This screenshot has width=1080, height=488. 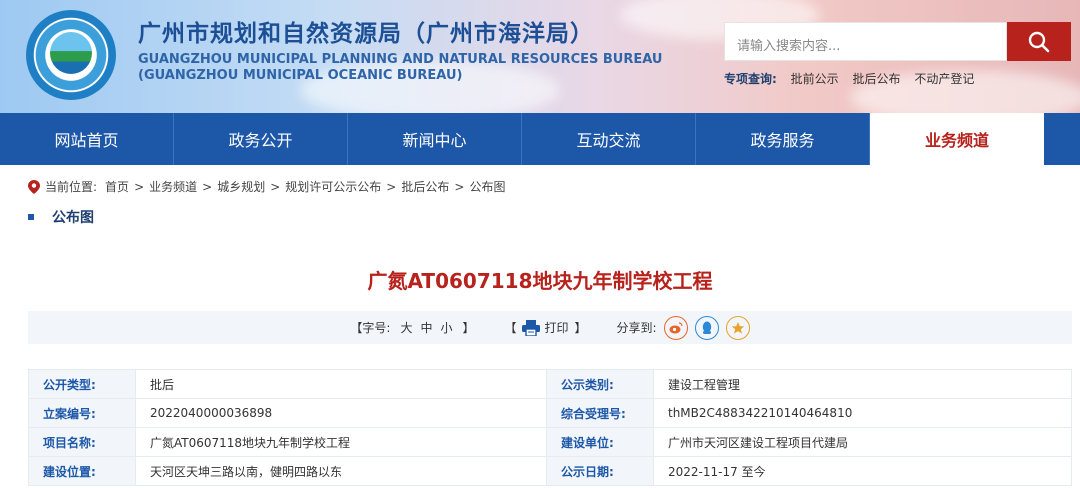 I want to click on quick-link-post-publicity: 批后公布, so click(x=876, y=79).